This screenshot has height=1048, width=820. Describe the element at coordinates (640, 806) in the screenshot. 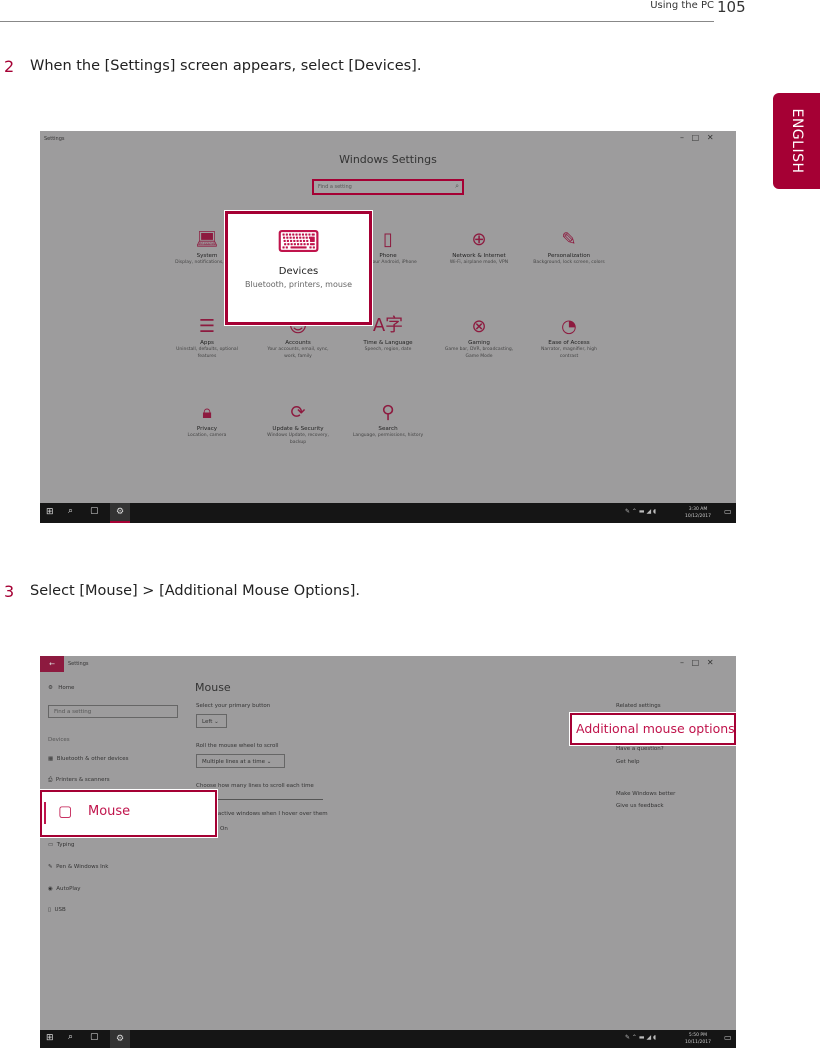

I see `feedback-link: Give us feedback` at that location.